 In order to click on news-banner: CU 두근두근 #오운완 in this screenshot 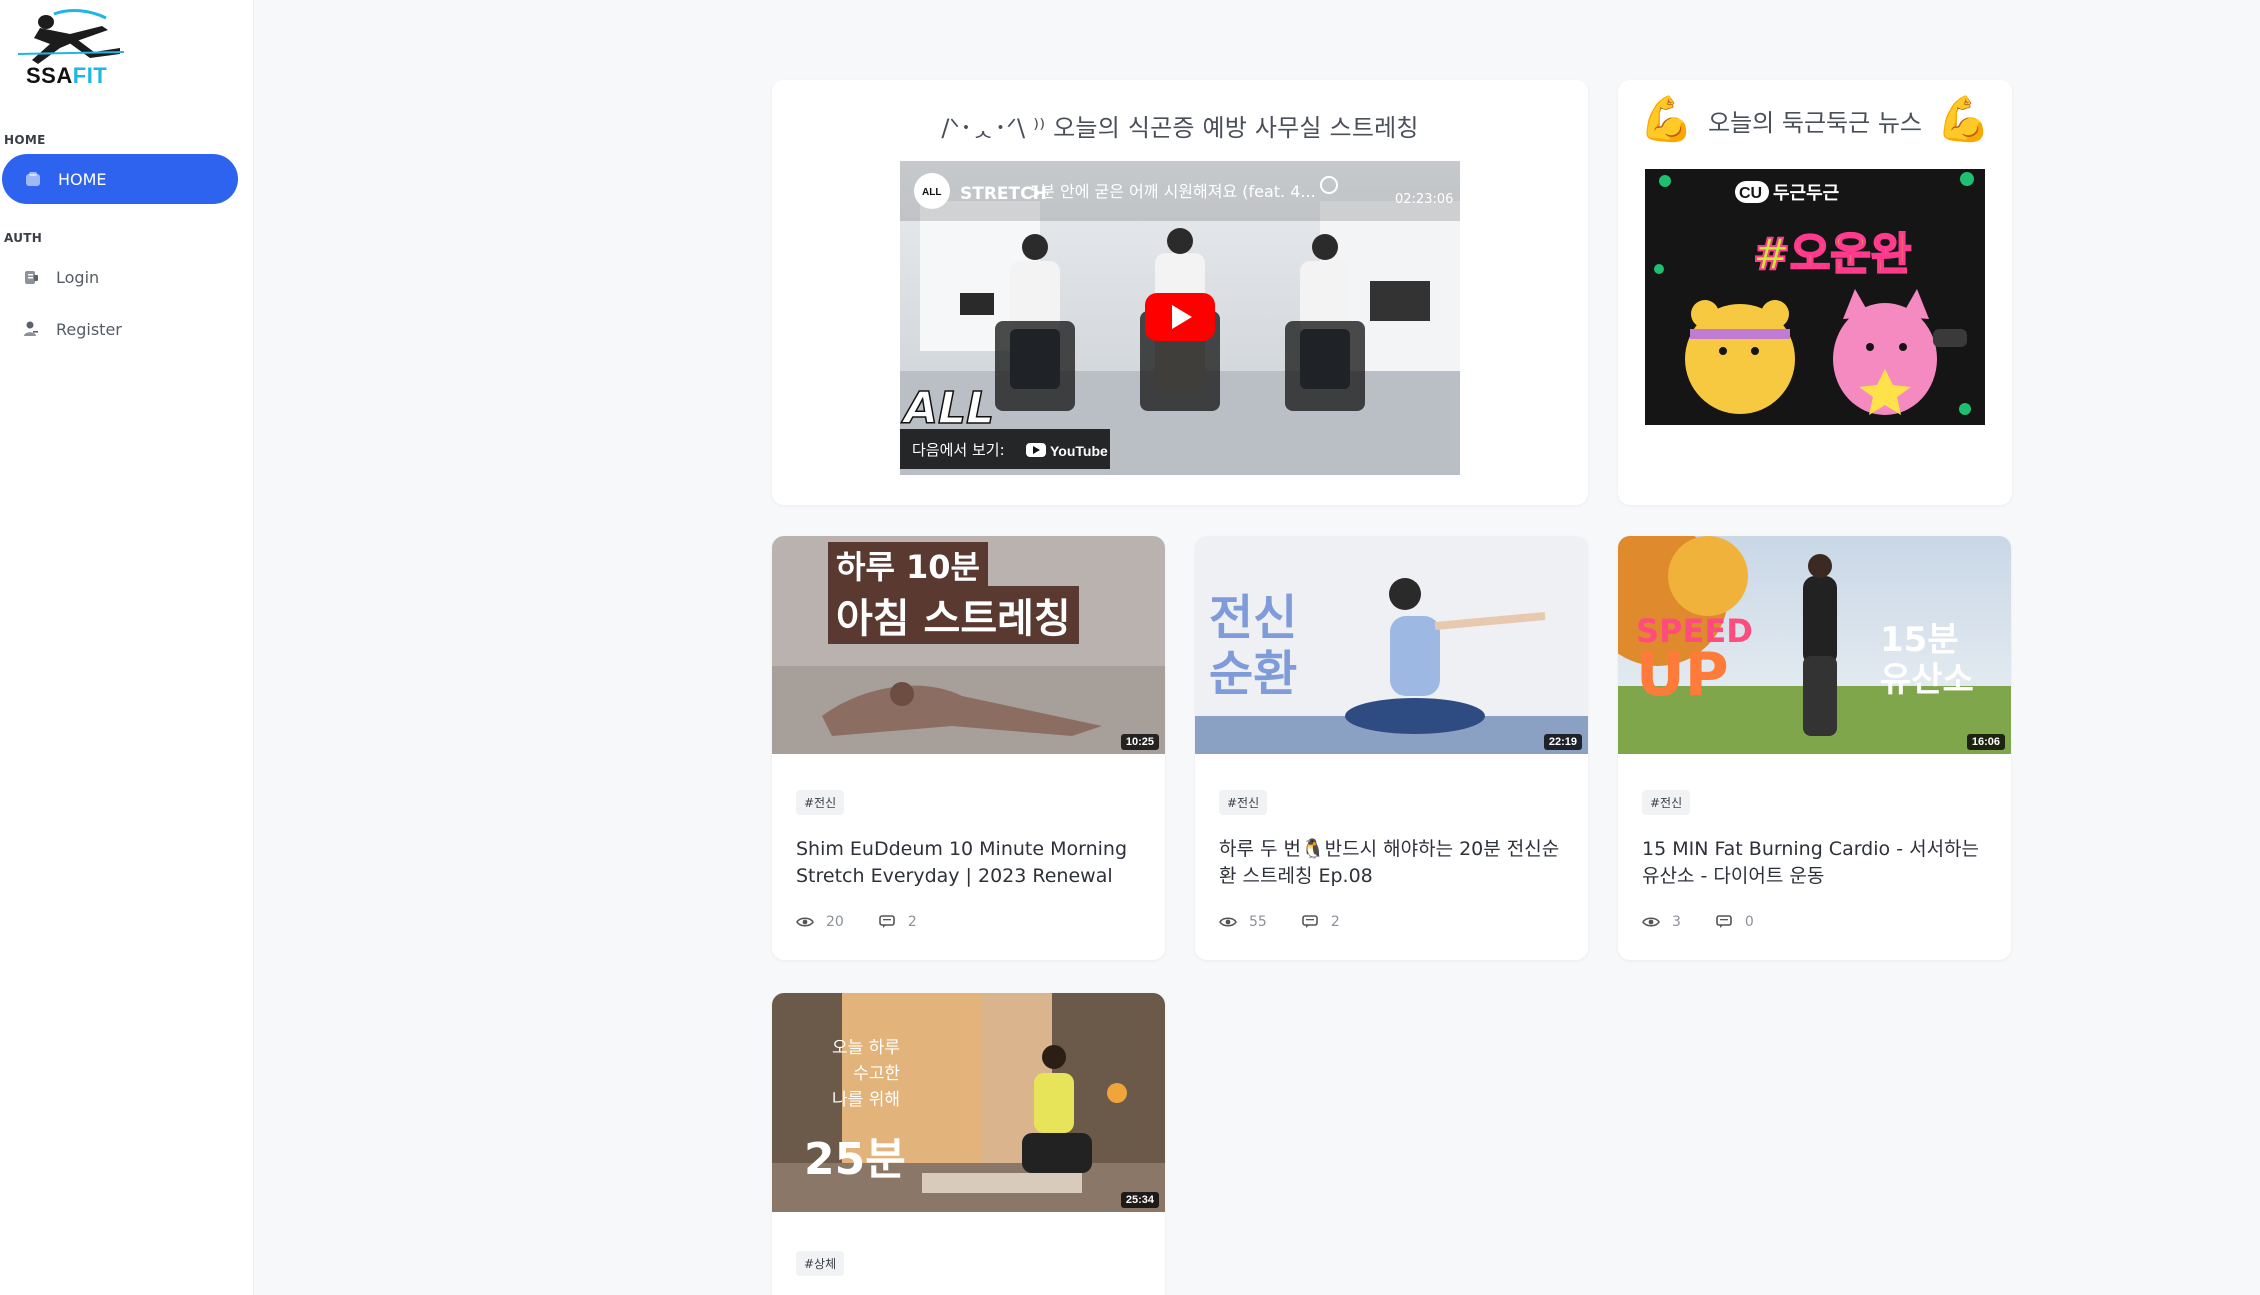, I will do `click(1815, 297)`.